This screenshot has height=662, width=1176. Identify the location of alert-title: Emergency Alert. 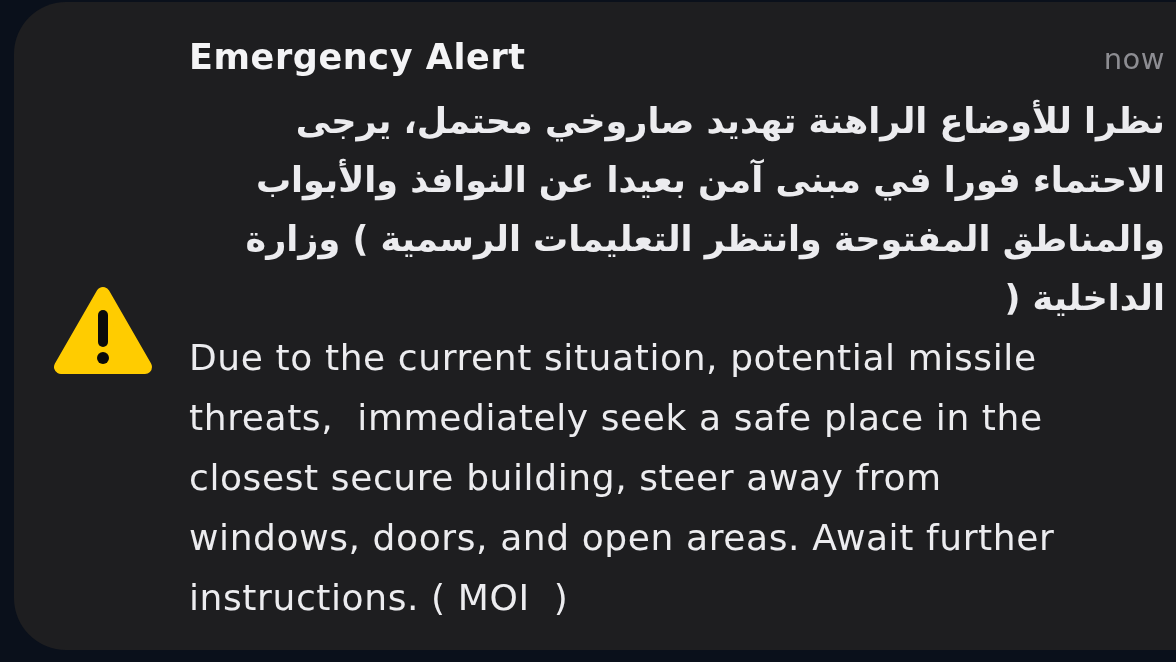
(357, 57).